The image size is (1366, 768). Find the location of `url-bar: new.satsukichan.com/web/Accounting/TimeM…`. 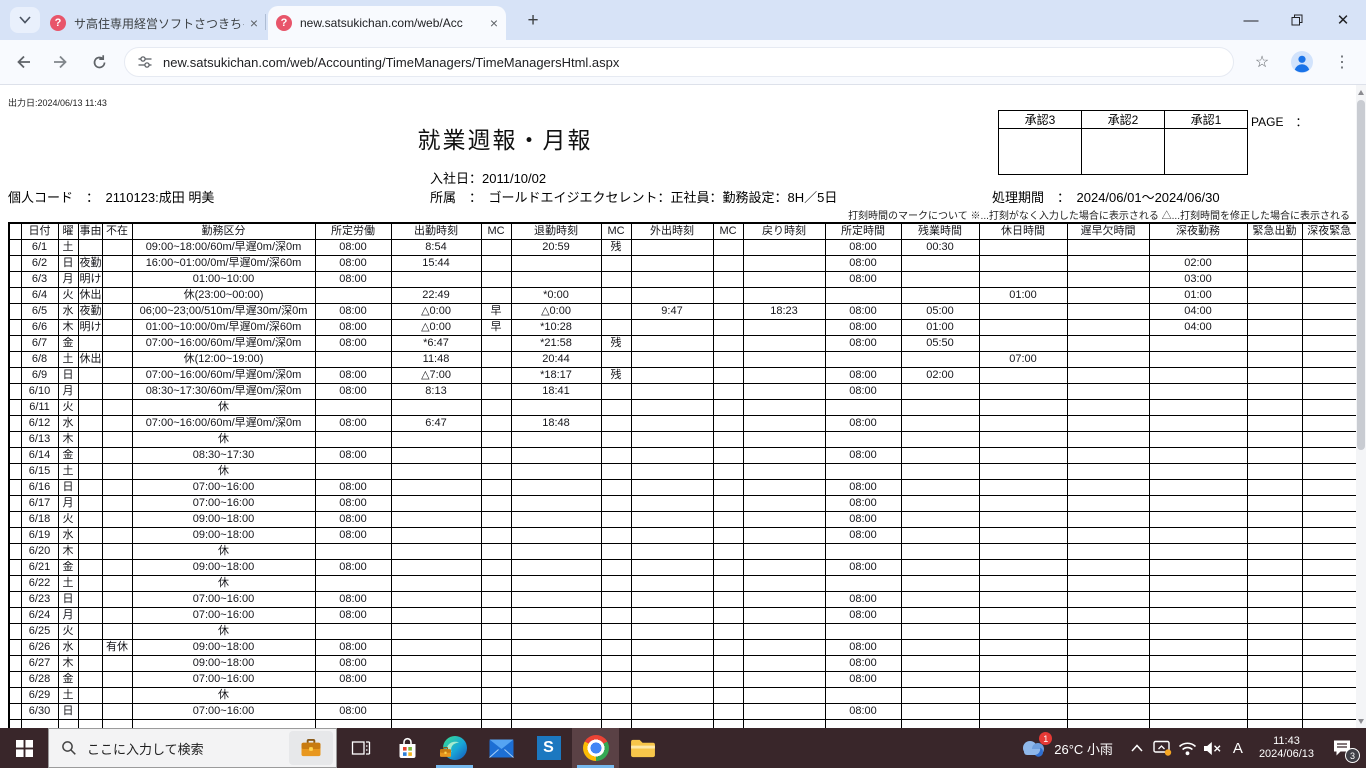

url-bar: new.satsukichan.com/web/Accounting/TimeM… is located at coordinates (679, 62).